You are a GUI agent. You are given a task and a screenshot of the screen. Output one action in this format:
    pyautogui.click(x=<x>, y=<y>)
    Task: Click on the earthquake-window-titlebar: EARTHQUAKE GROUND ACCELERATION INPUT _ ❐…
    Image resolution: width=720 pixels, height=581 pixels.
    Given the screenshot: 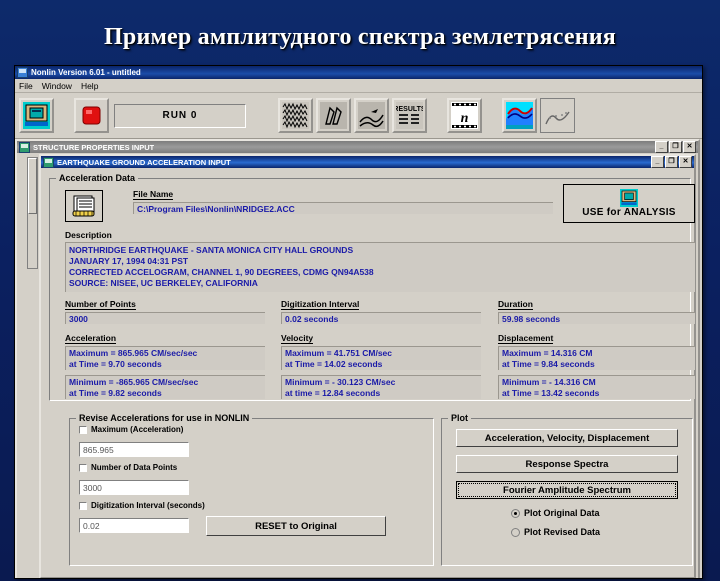 What is the action you would take?
    pyautogui.click(x=367, y=162)
    